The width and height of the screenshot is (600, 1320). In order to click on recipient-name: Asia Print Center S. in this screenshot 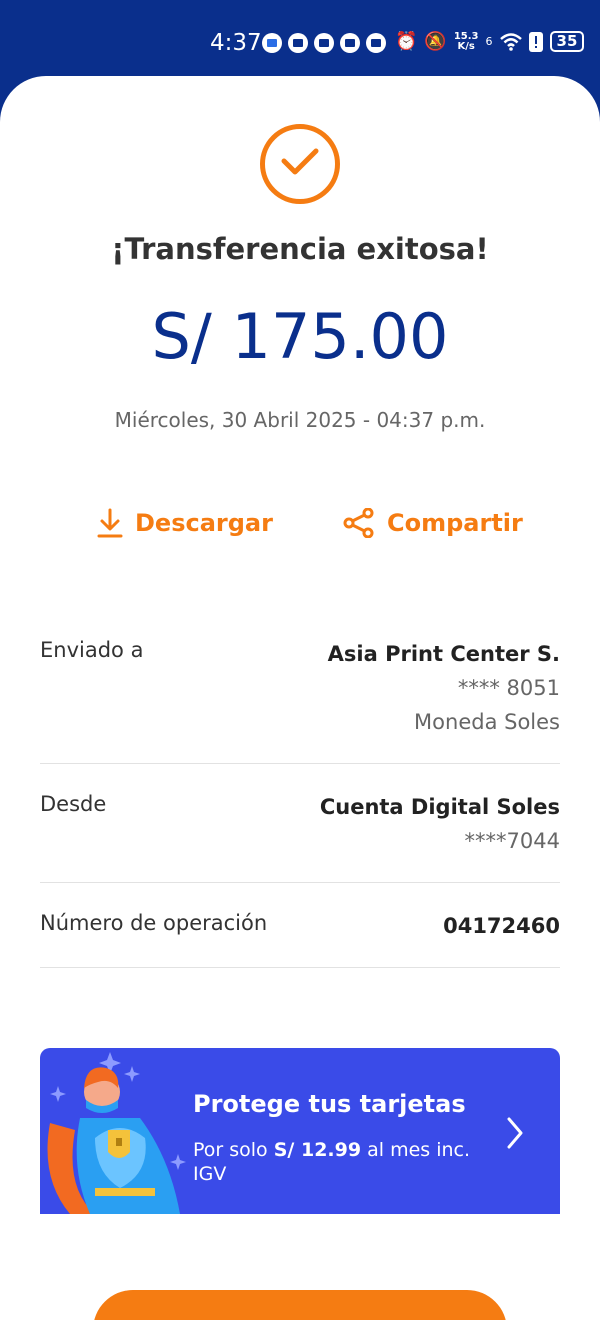, I will do `click(443, 654)`.